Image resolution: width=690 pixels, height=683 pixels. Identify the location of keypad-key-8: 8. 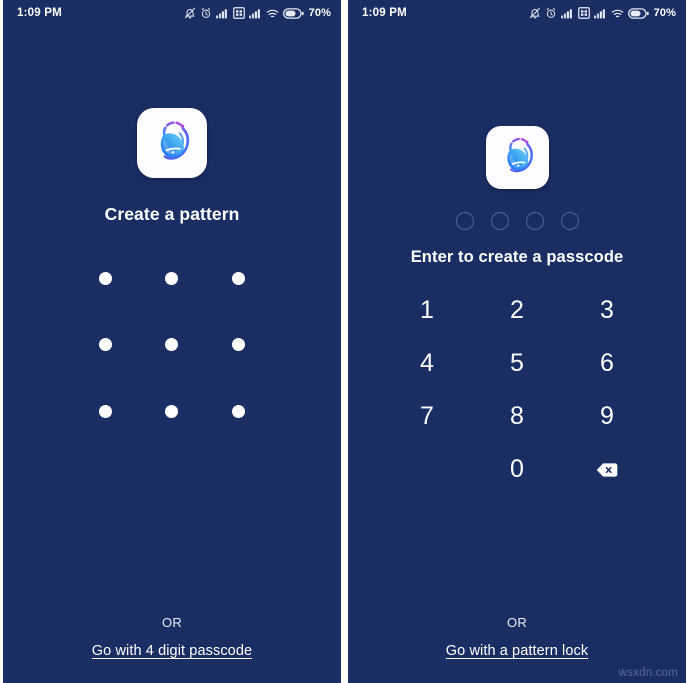
(517, 416).